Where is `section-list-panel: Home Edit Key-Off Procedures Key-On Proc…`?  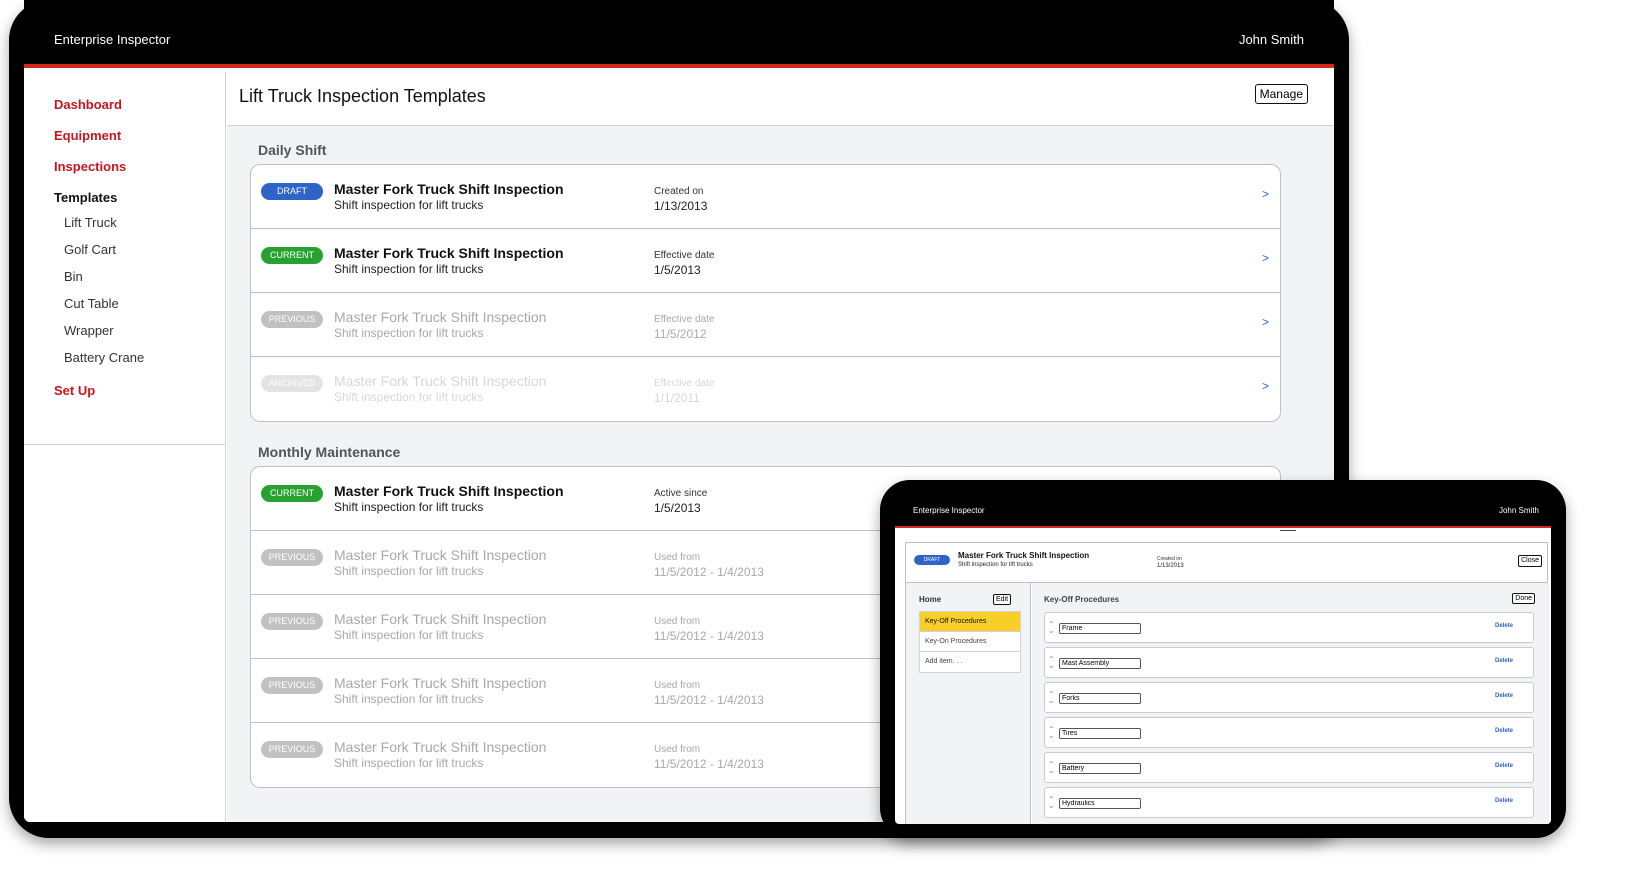 section-list-panel: Home Edit Key-Off Procedures Key-On Proc… is located at coordinates (968, 703).